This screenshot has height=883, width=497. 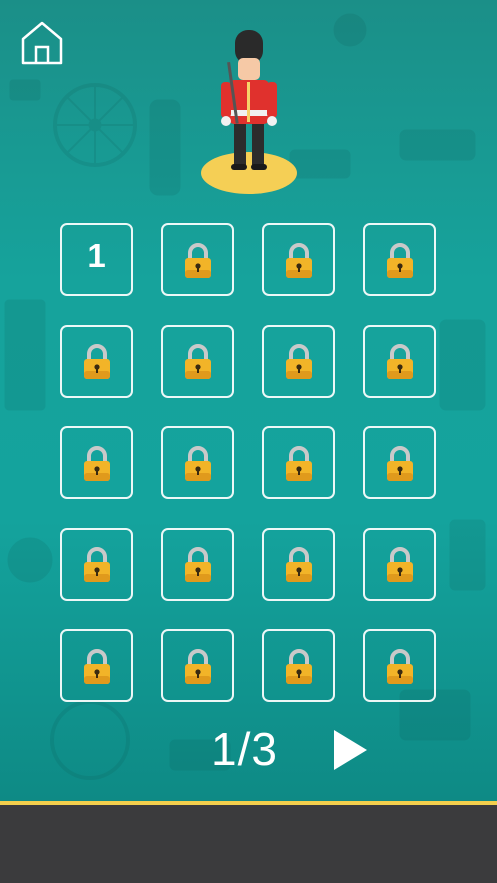 I want to click on bottom-bar, so click(x=248, y=844).